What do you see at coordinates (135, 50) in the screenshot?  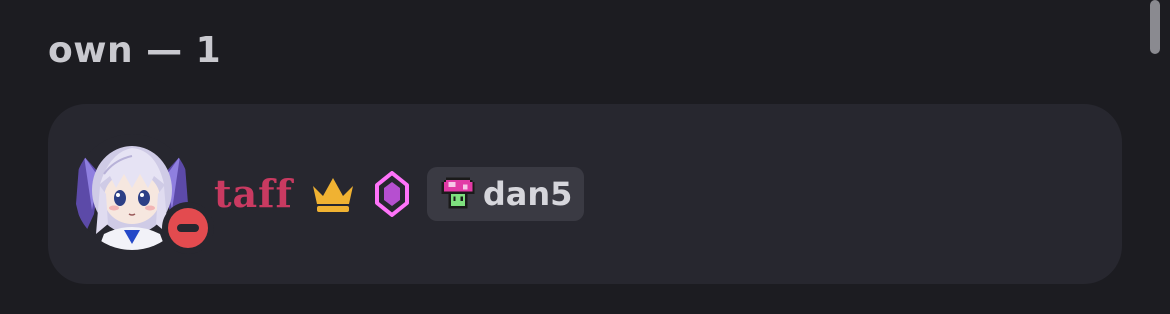 I see `section-header: own — 1` at bounding box center [135, 50].